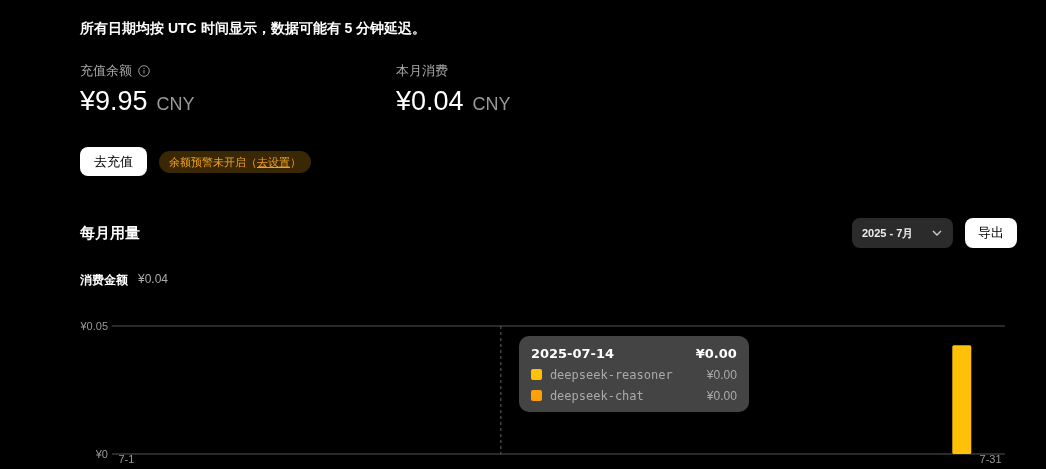 The width and height of the screenshot is (1046, 469). I want to click on total-label: 消费金额, so click(104, 280).